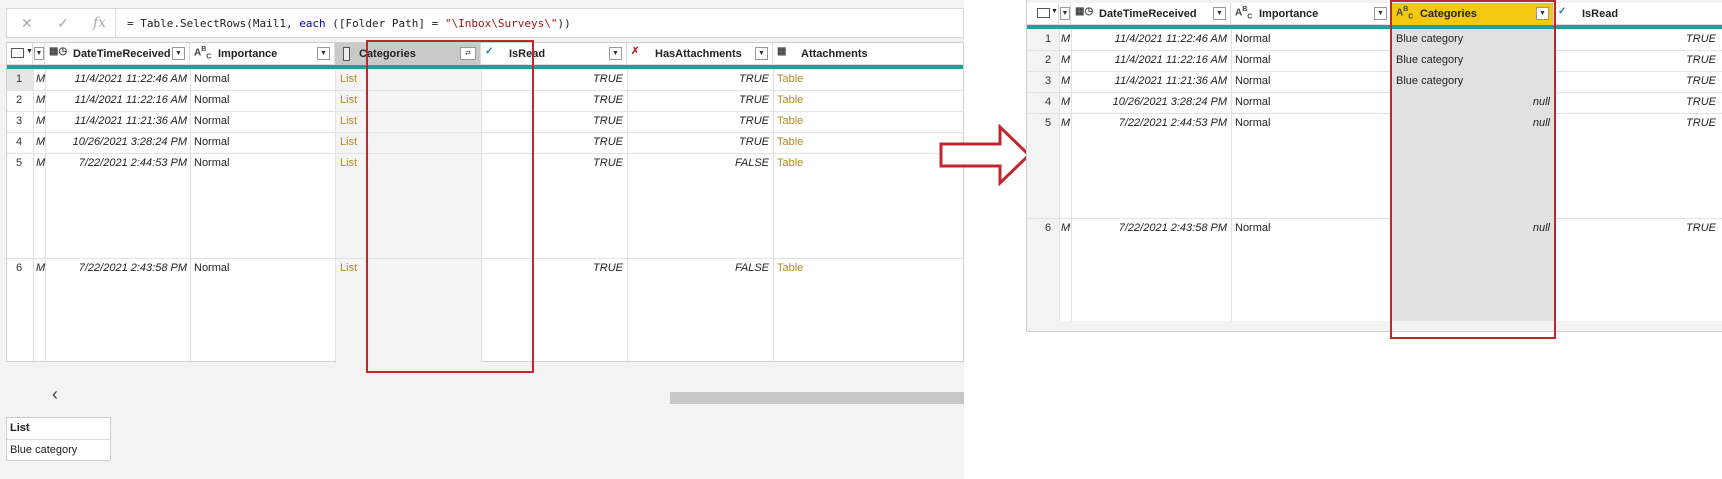 The width and height of the screenshot is (1722, 479). Describe the element at coordinates (213, 23) in the screenshot. I see `formula-part: = Table.SelectRows(Mail1,` at that location.